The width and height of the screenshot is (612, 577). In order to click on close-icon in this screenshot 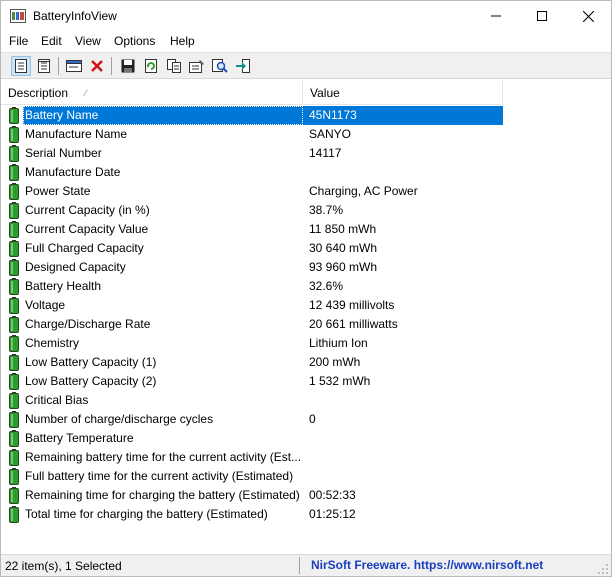, I will do `click(588, 16)`.